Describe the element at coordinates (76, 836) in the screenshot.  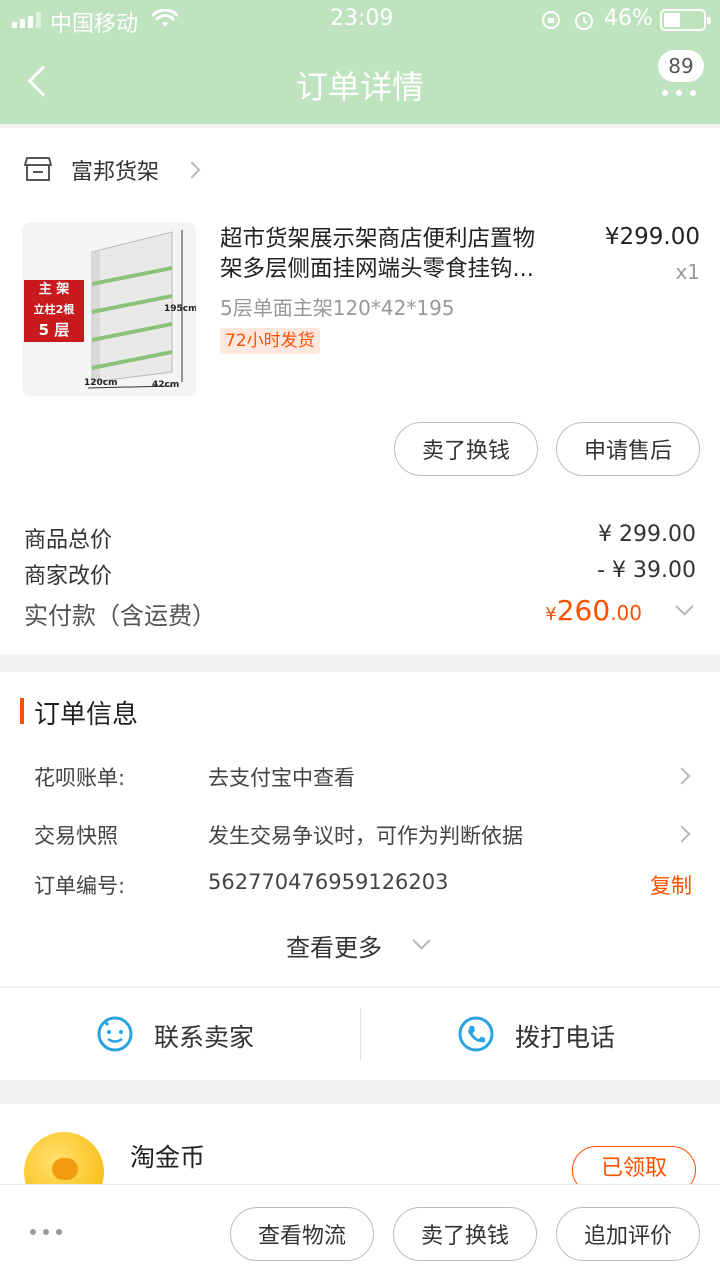
I see `row-label: 交易快照` at that location.